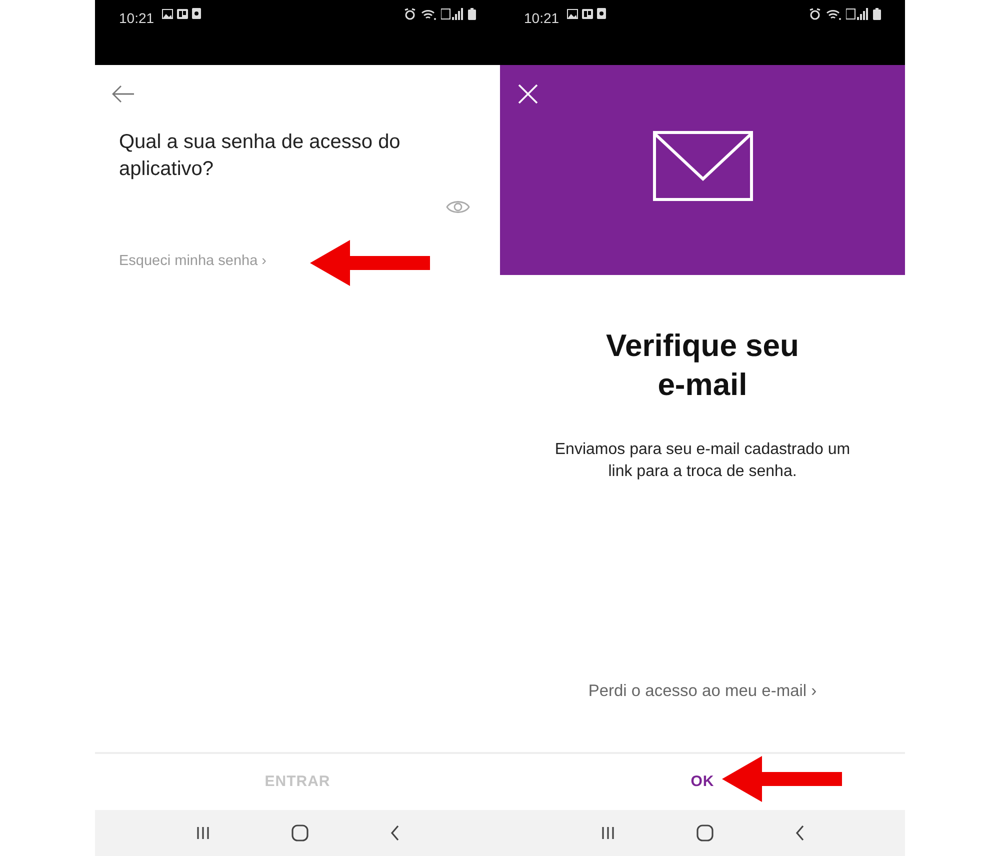 The width and height of the screenshot is (1000, 856). I want to click on question-text: Qual a sua senha de acesso do aplicativo?, so click(260, 156).